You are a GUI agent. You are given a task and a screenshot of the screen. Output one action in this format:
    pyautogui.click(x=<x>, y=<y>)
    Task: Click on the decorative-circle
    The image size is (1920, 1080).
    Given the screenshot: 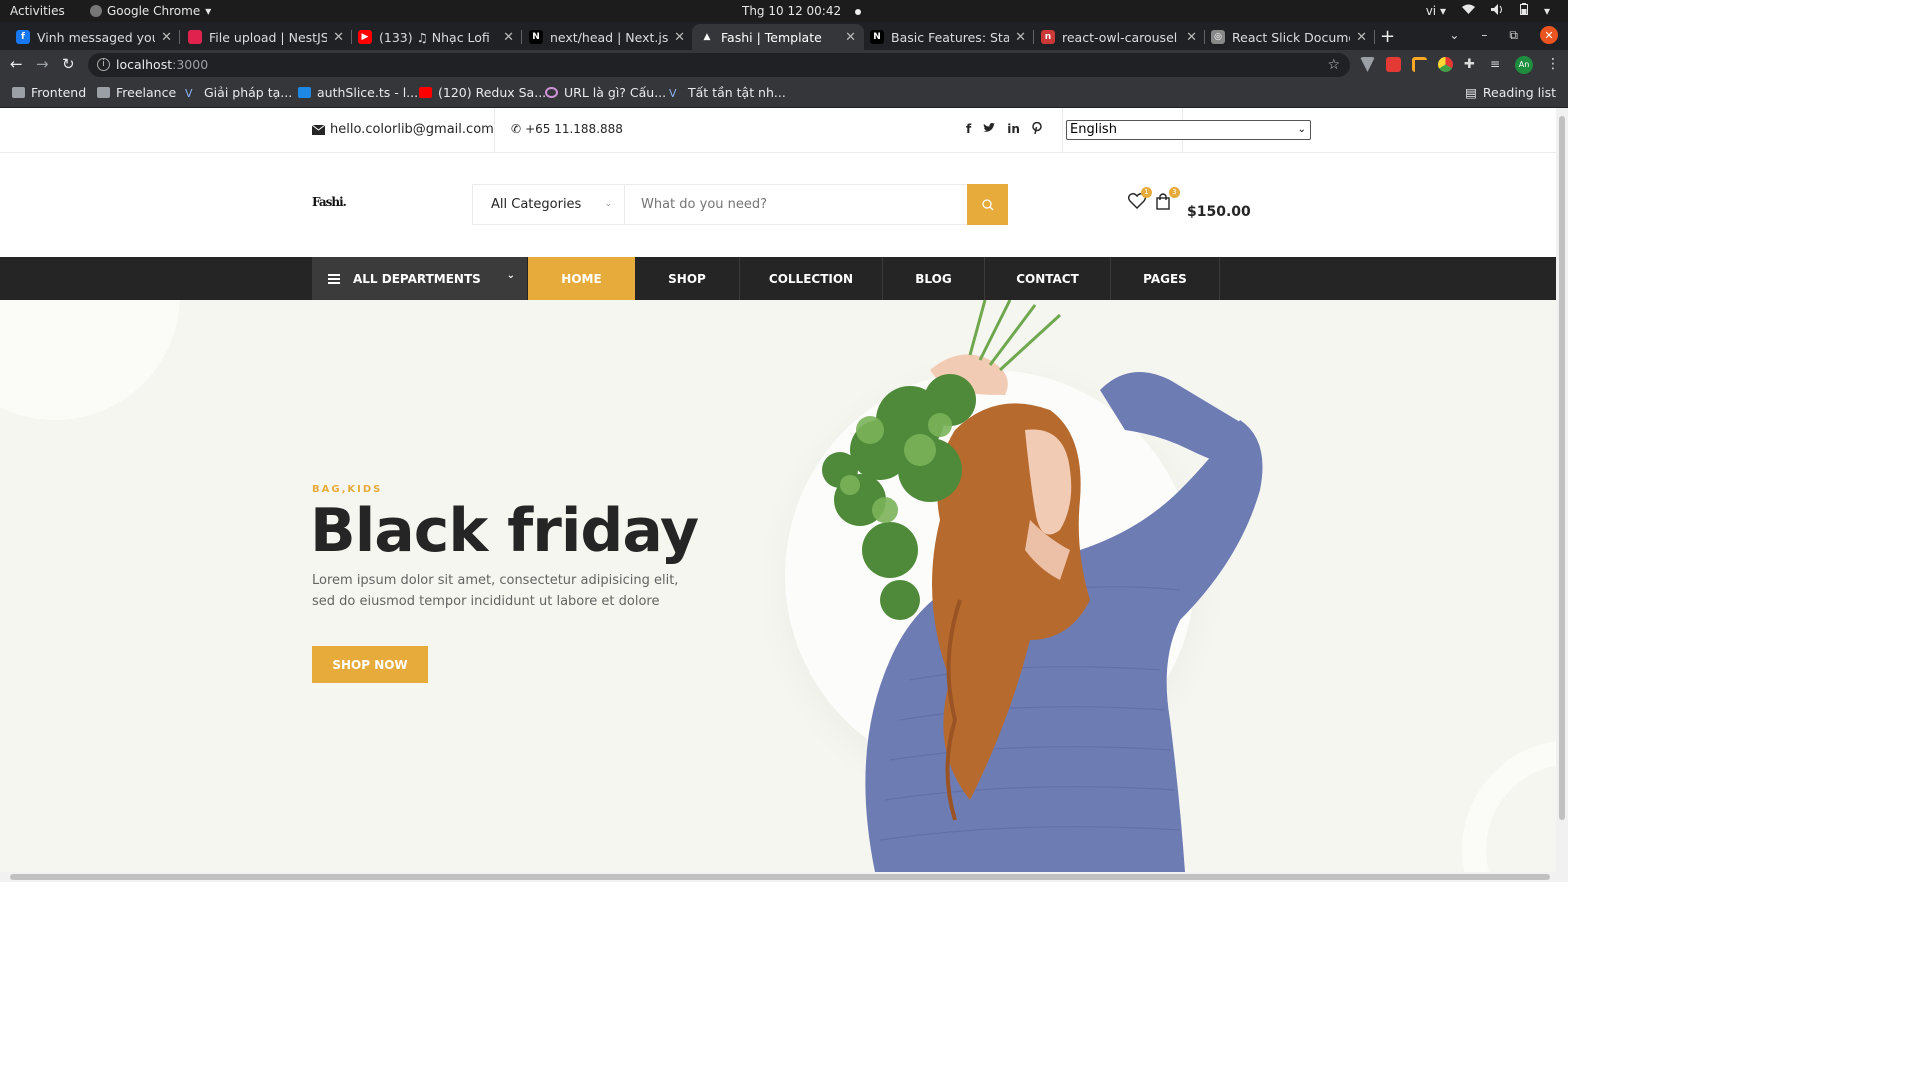 What is the action you would take?
    pyautogui.click(x=90, y=360)
    